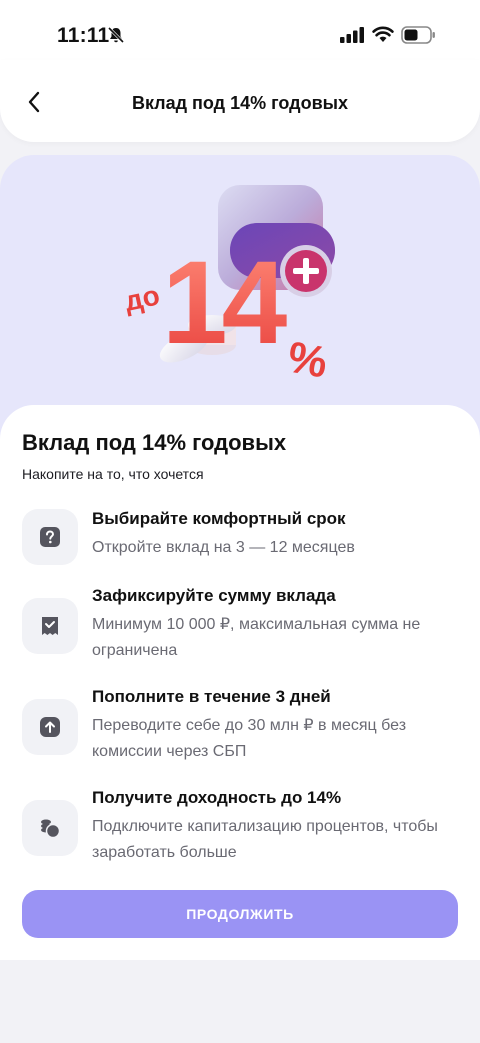 This screenshot has width=480, height=1043. Describe the element at coordinates (240, 914) in the screenshot. I see `continue-button: ПРОДОЛЖИТЬ` at that location.